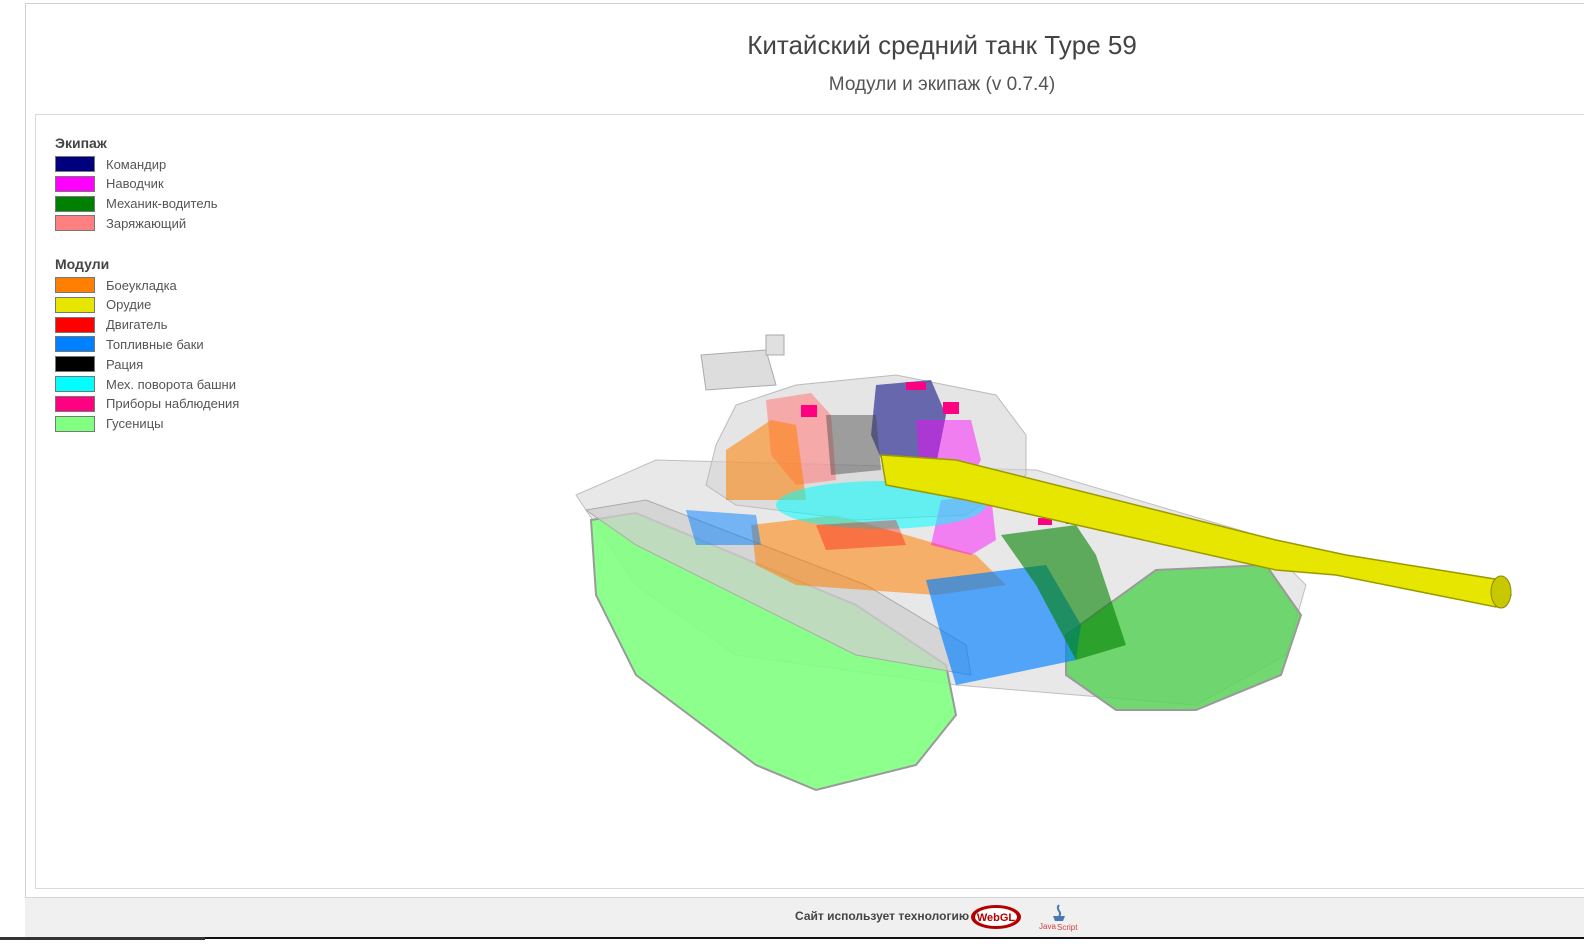  What do you see at coordinates (1059, 917) in the screenshot?
I see `javascript-logo: Java Script` at bounding box center [1059, 917].